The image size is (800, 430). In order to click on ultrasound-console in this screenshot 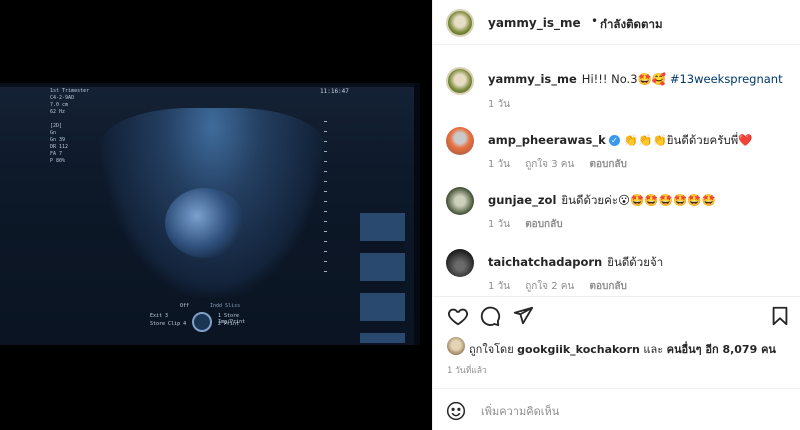, I will do `click(216, 387)`.